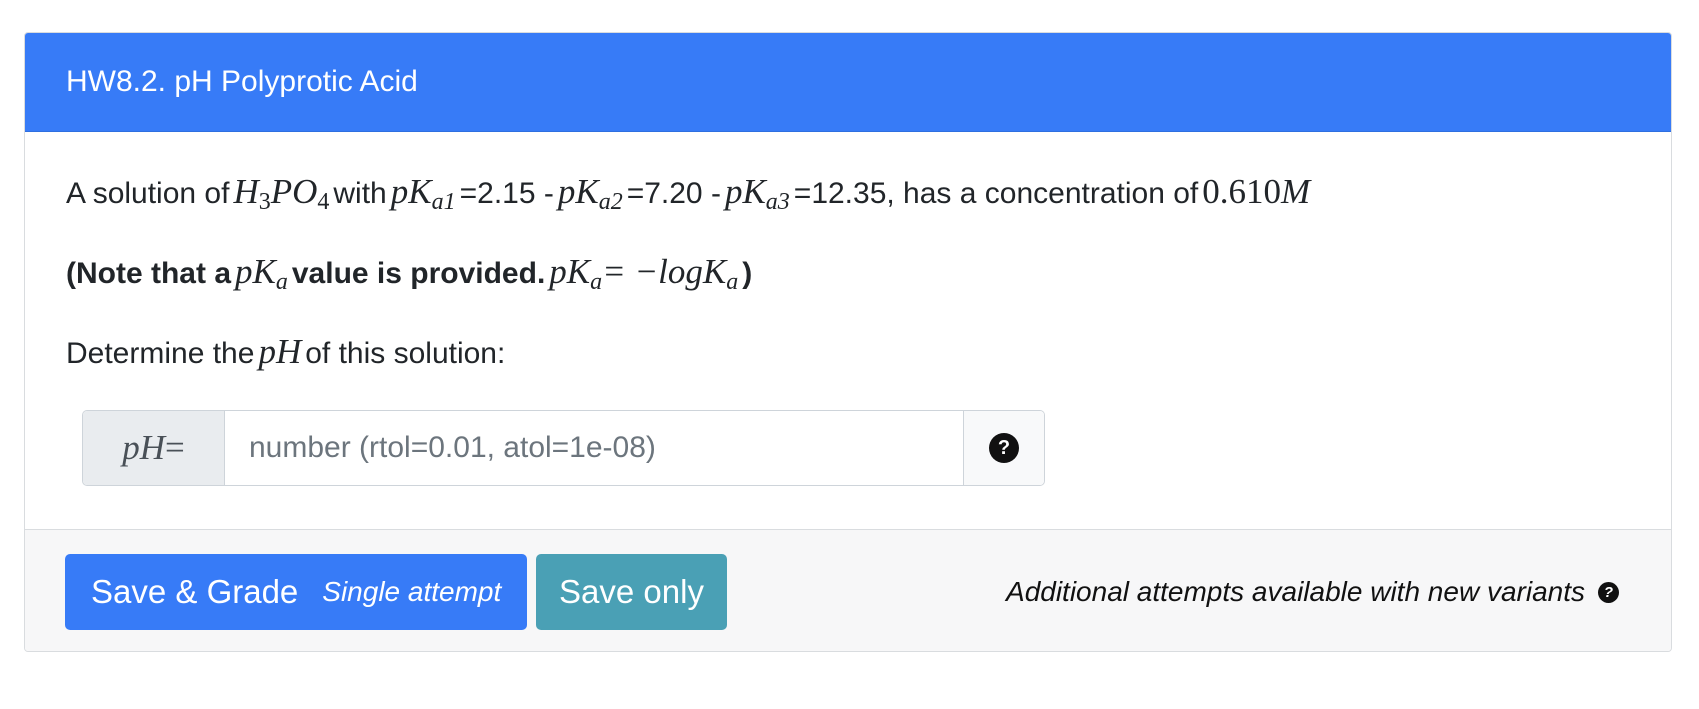 The image size is (1699, 709). Describe the element at coordinates (281, 193) in the screenshot. I see `formula-h3po4: H3PO4` at that location.